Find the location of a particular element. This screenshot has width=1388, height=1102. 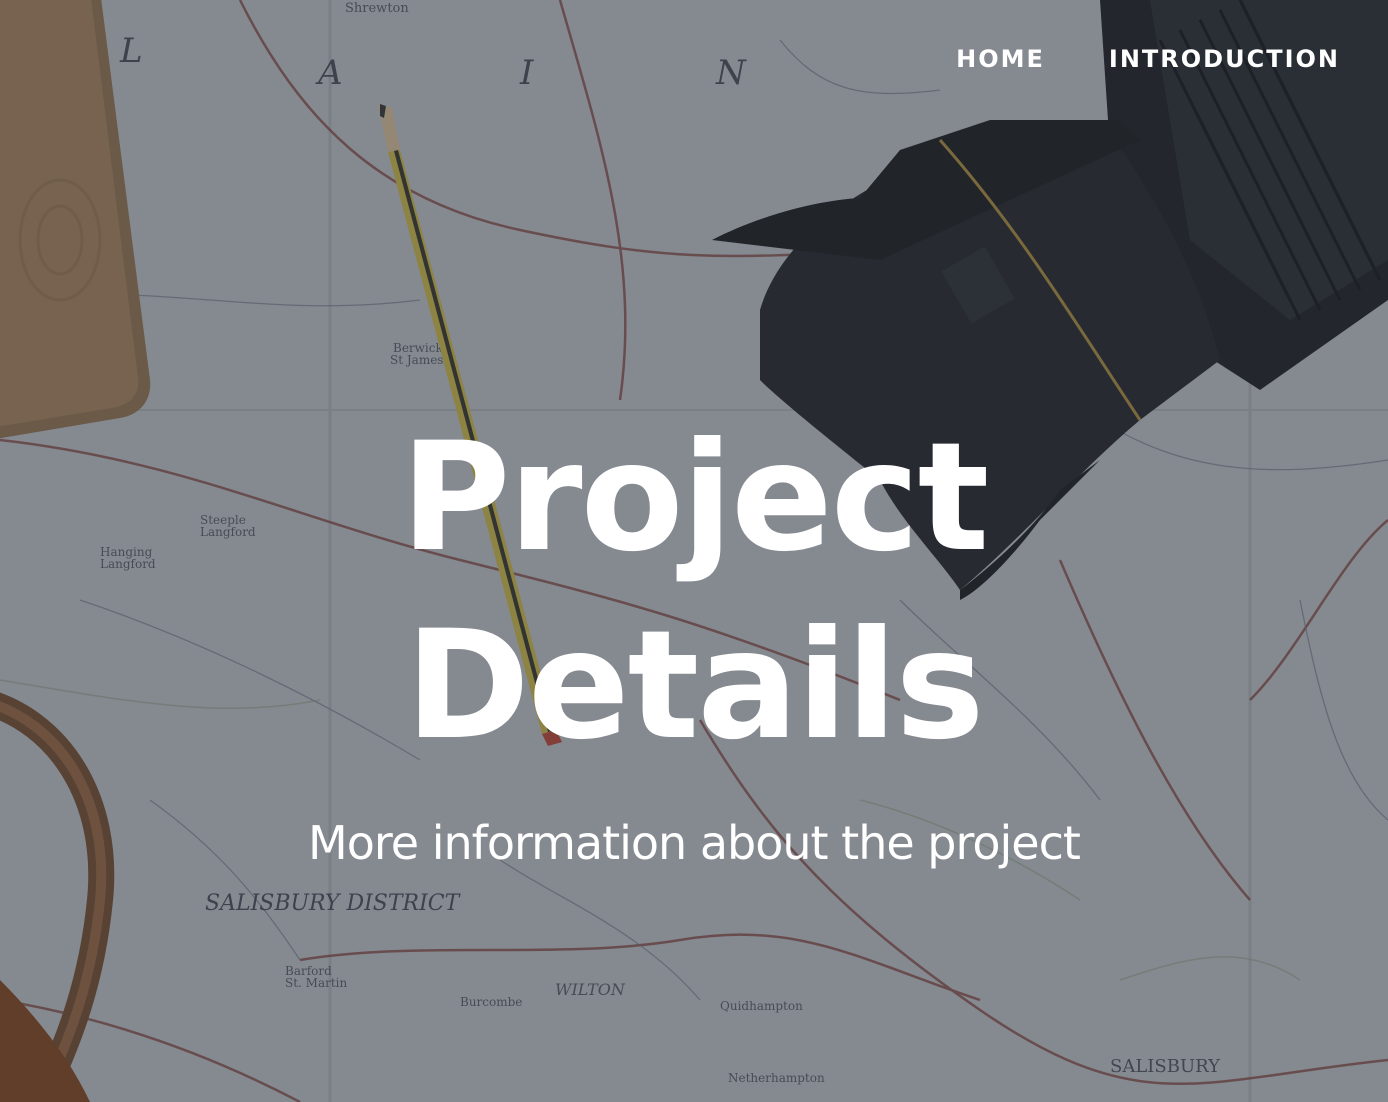

top-nav: HOME INTRODUCTION is located at coordinates (1148, 59).